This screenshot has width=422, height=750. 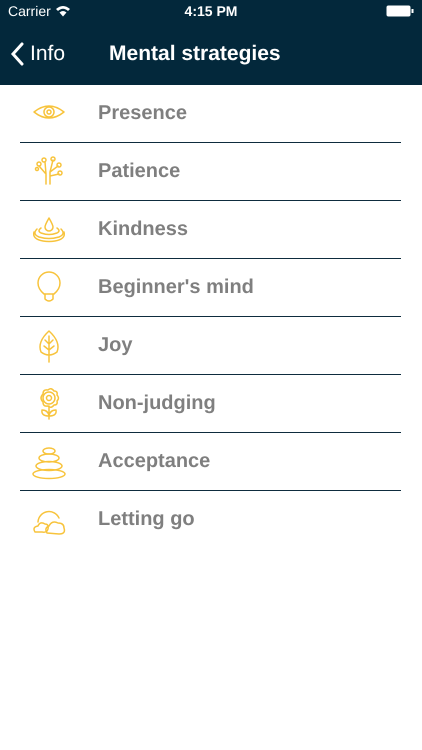 I want to click on strategy-row: Non-judging, so click(x=210, y=404).